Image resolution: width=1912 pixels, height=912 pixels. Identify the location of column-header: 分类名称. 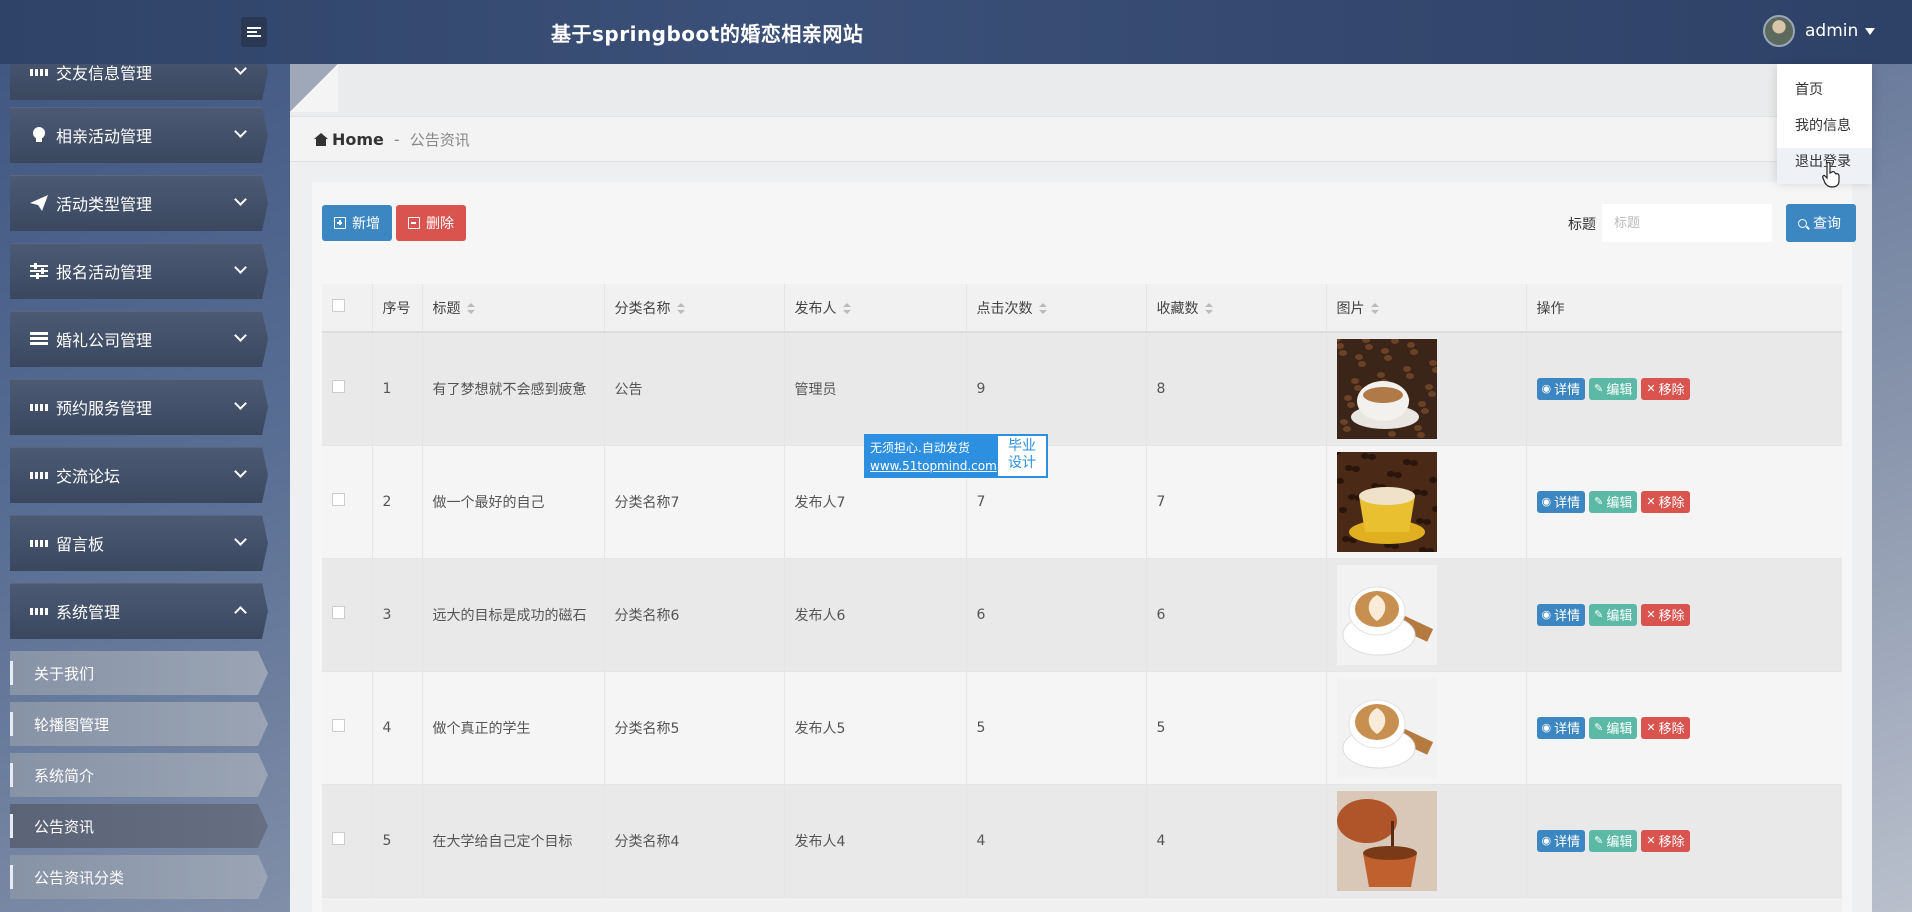
(694, 308).